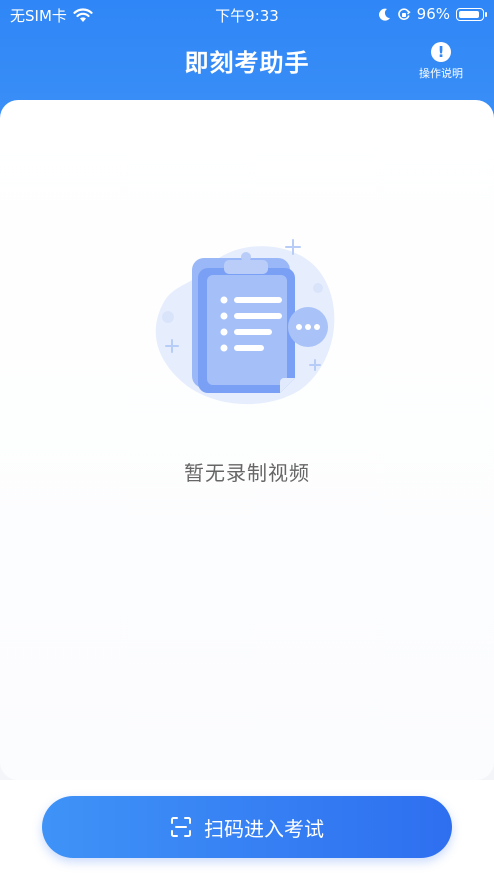 This screenshot has width=494, height=880. I want to click on status-right: 96%, so click(432, 14).